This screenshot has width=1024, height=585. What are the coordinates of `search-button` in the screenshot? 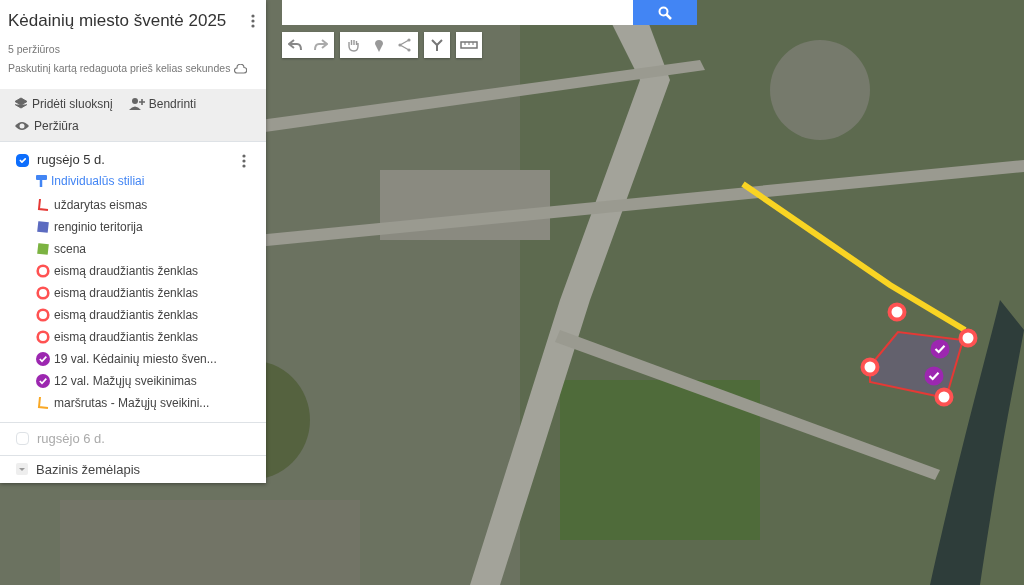 It's located at (665, 12).